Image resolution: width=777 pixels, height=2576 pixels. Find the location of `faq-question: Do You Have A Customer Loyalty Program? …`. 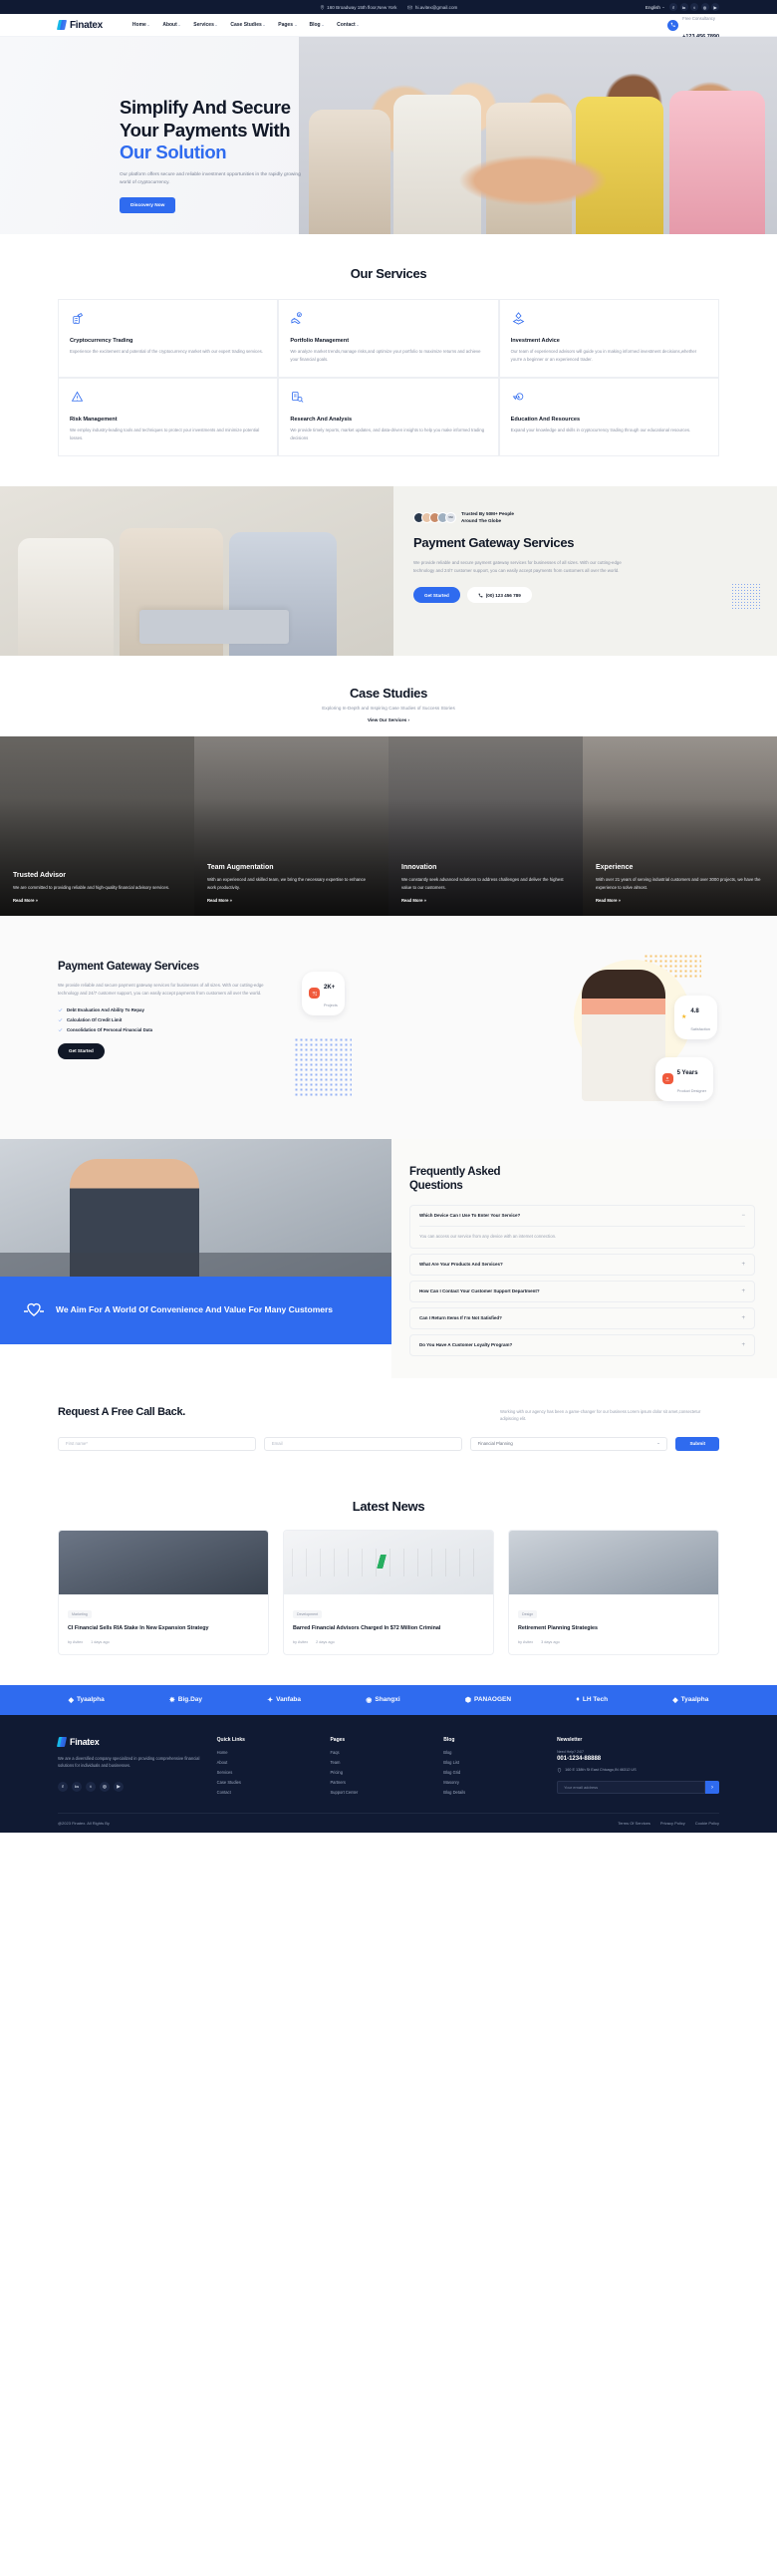

faq-question: Do You Have A Customer Loyalty Program? … is located at coordinates (582, 1345).